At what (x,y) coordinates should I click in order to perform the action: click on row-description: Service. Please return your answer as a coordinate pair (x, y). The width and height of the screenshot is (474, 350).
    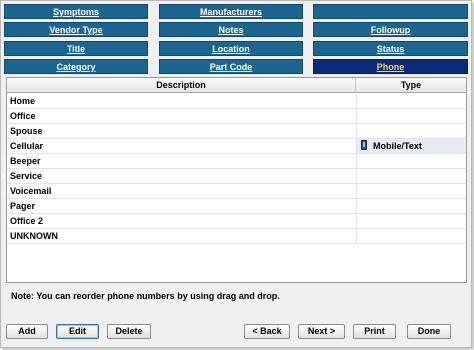
    Looking at the image, I should click on (26, 176).